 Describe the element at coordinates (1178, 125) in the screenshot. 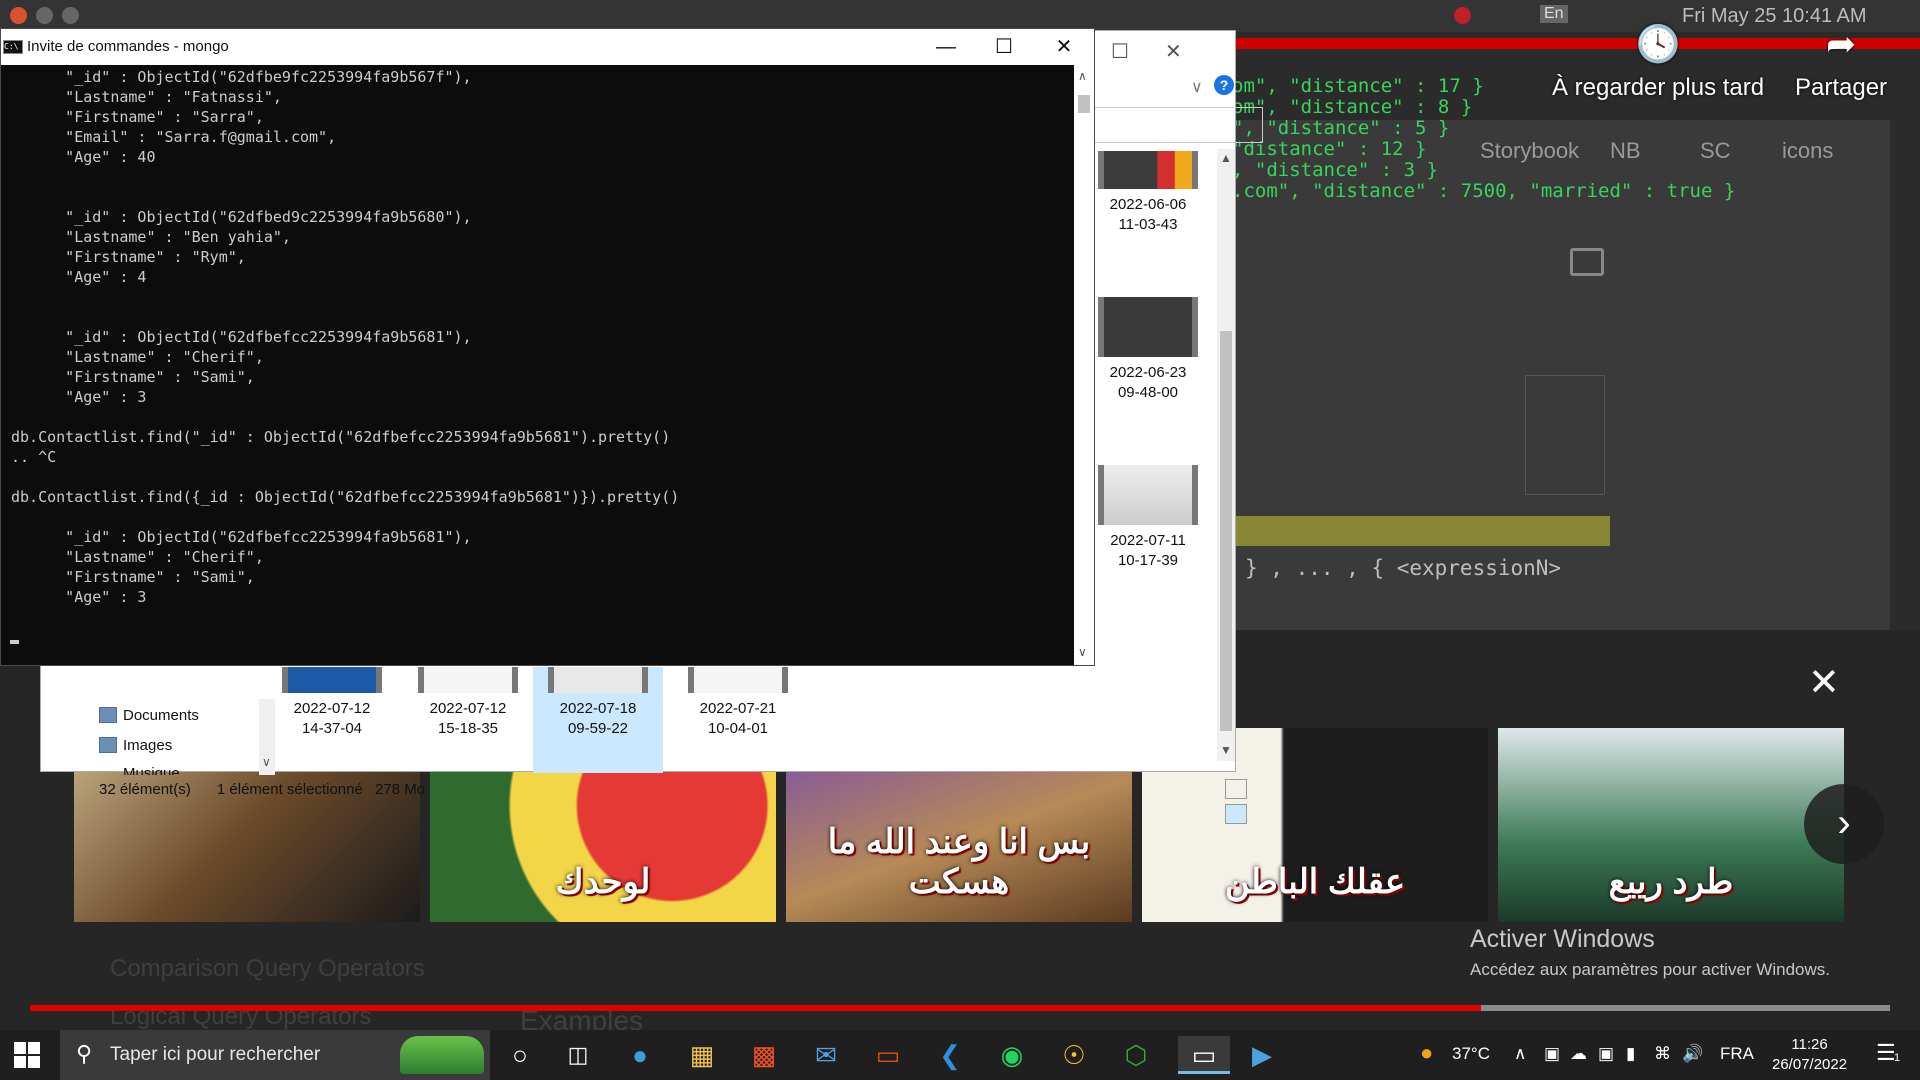

I see `search-input` at that location.